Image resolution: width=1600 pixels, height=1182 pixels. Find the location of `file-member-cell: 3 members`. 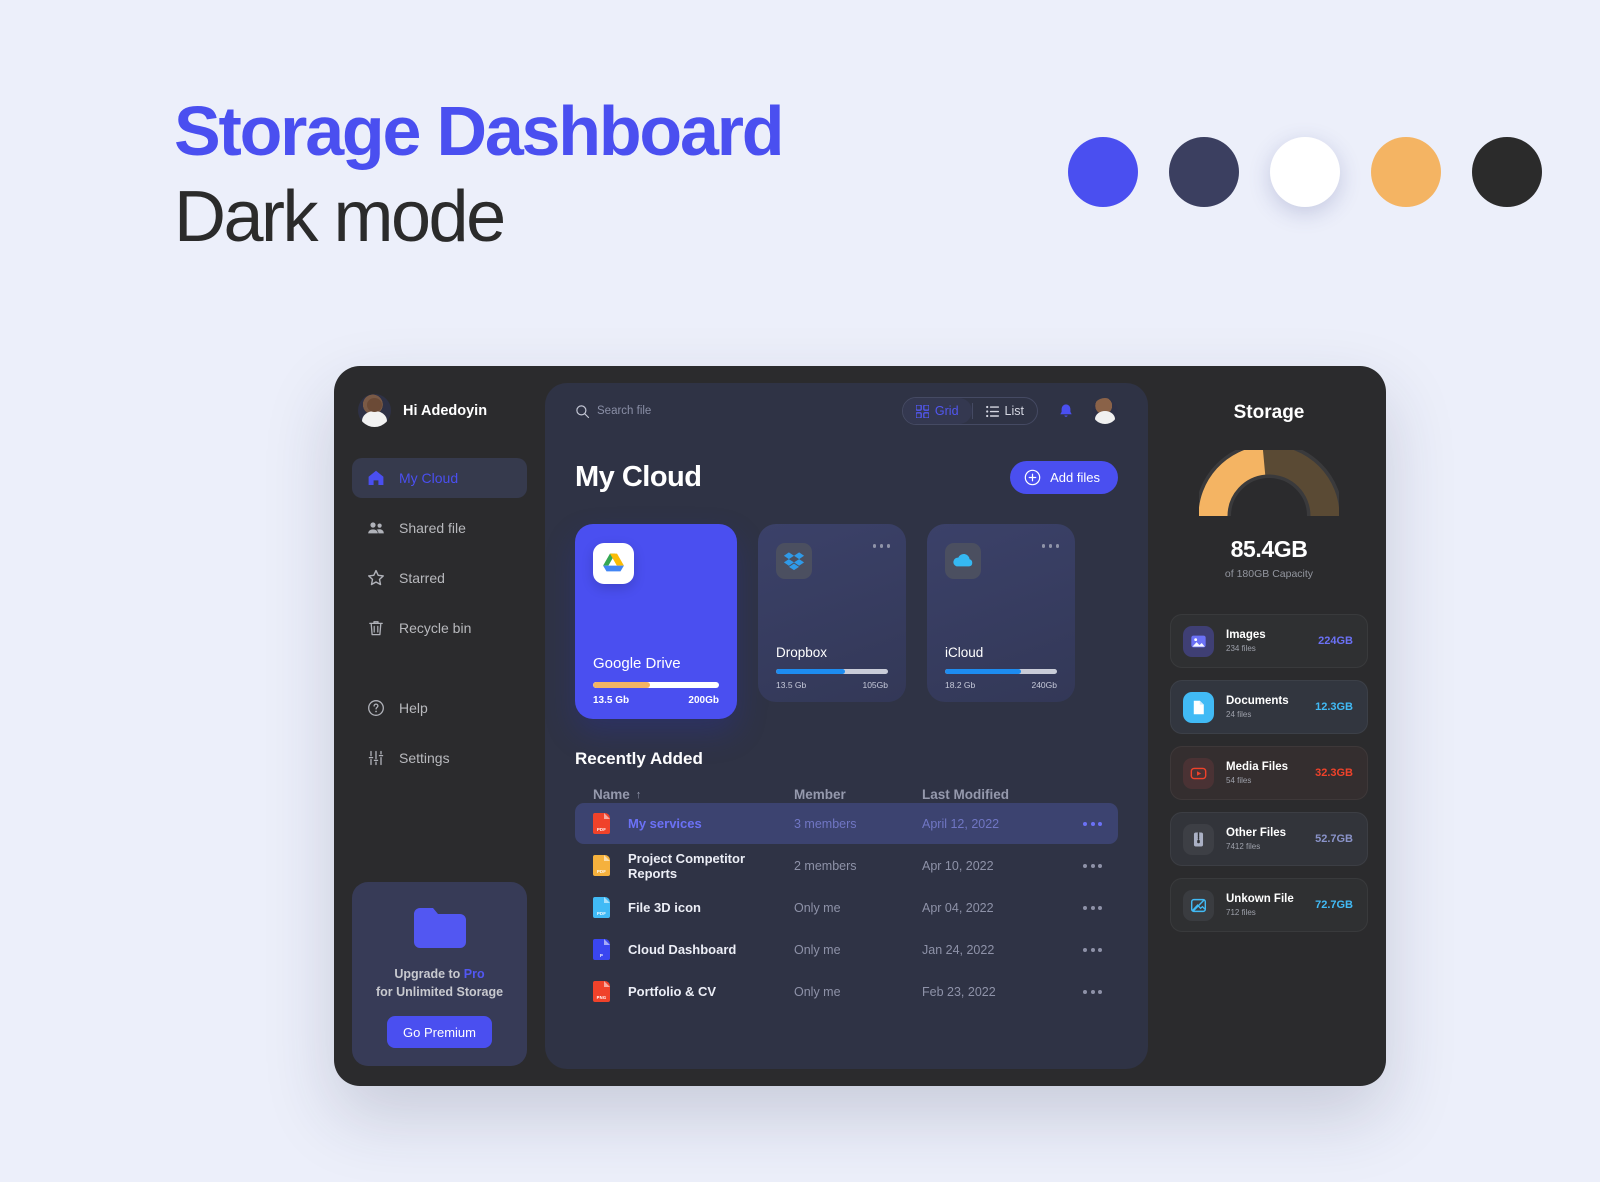

file-member-cell: 3 members is located at coordinates (825, 823).